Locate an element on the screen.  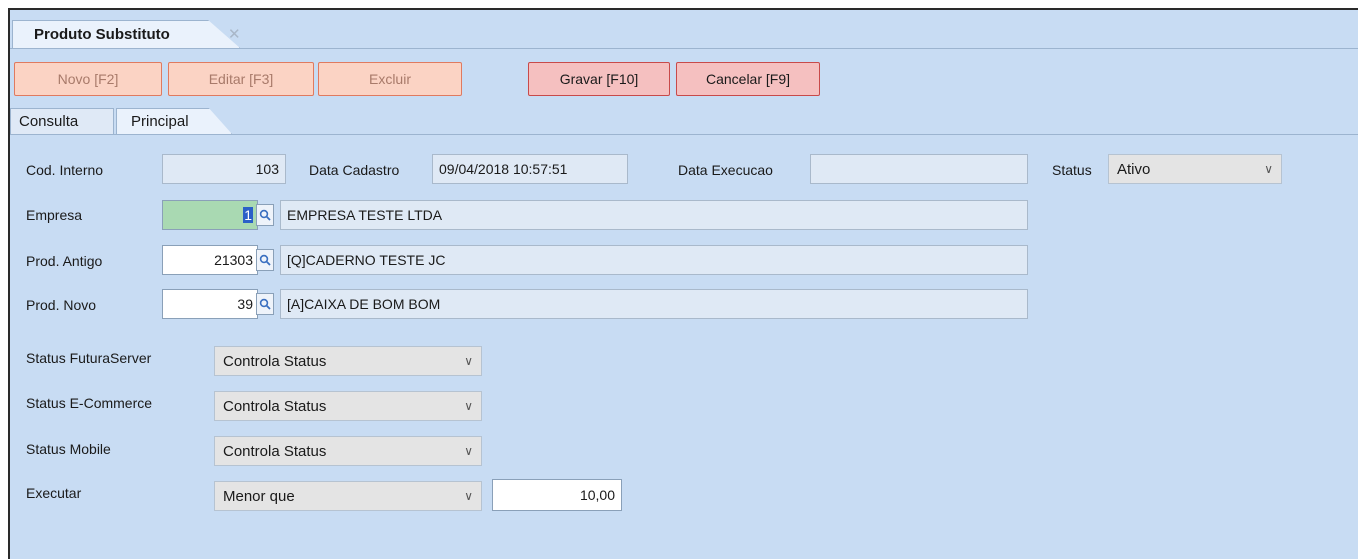
executar-select: Menor que ∨ is located at coordinates (348, 496).